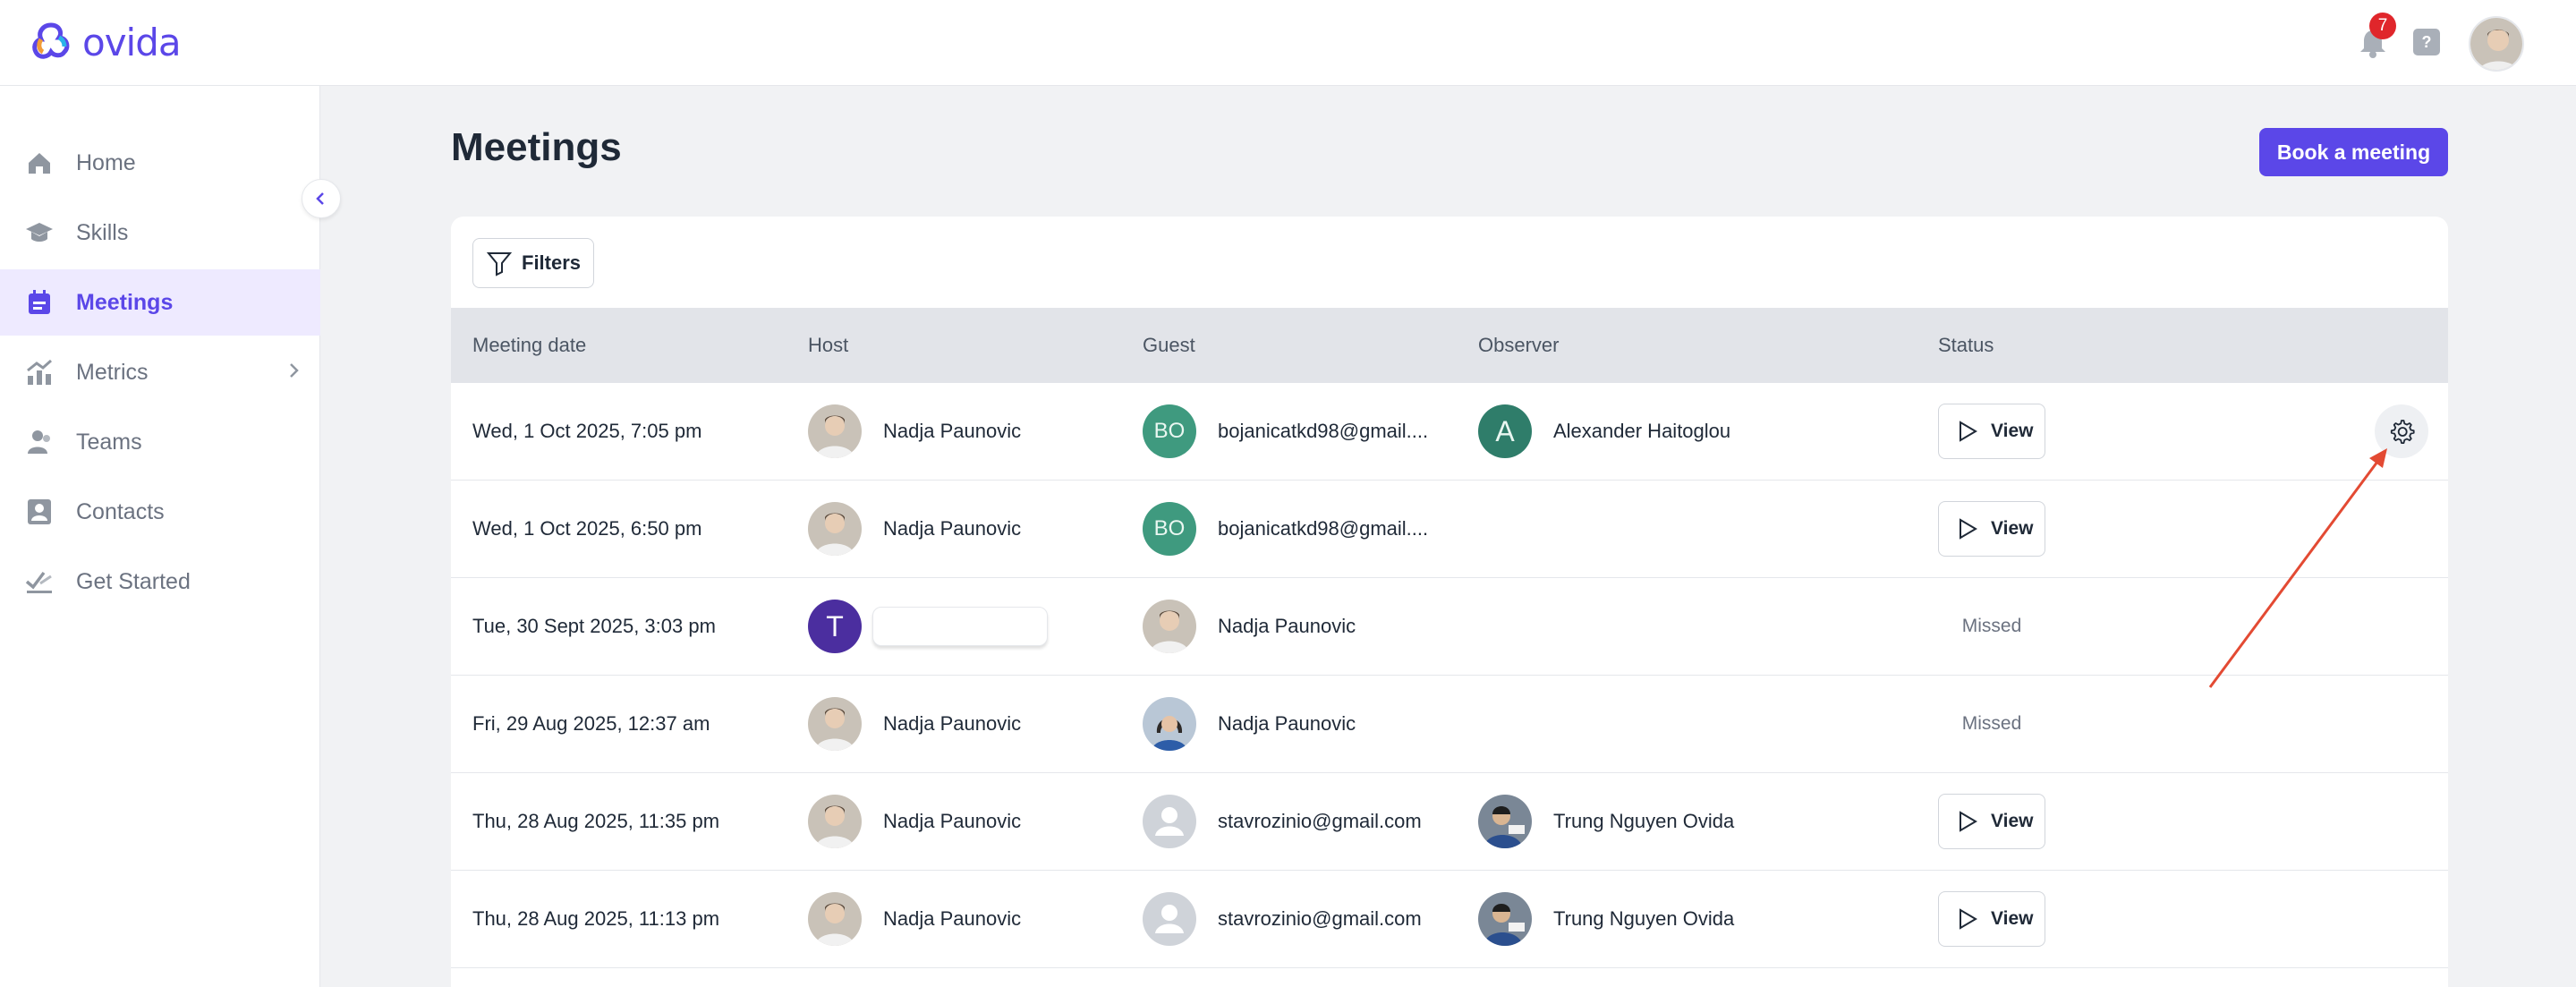  What do you see at coordinates (1518, 345) in the screenshot?
I see `column-observer: Observer` at bounding box center [1518, 345].